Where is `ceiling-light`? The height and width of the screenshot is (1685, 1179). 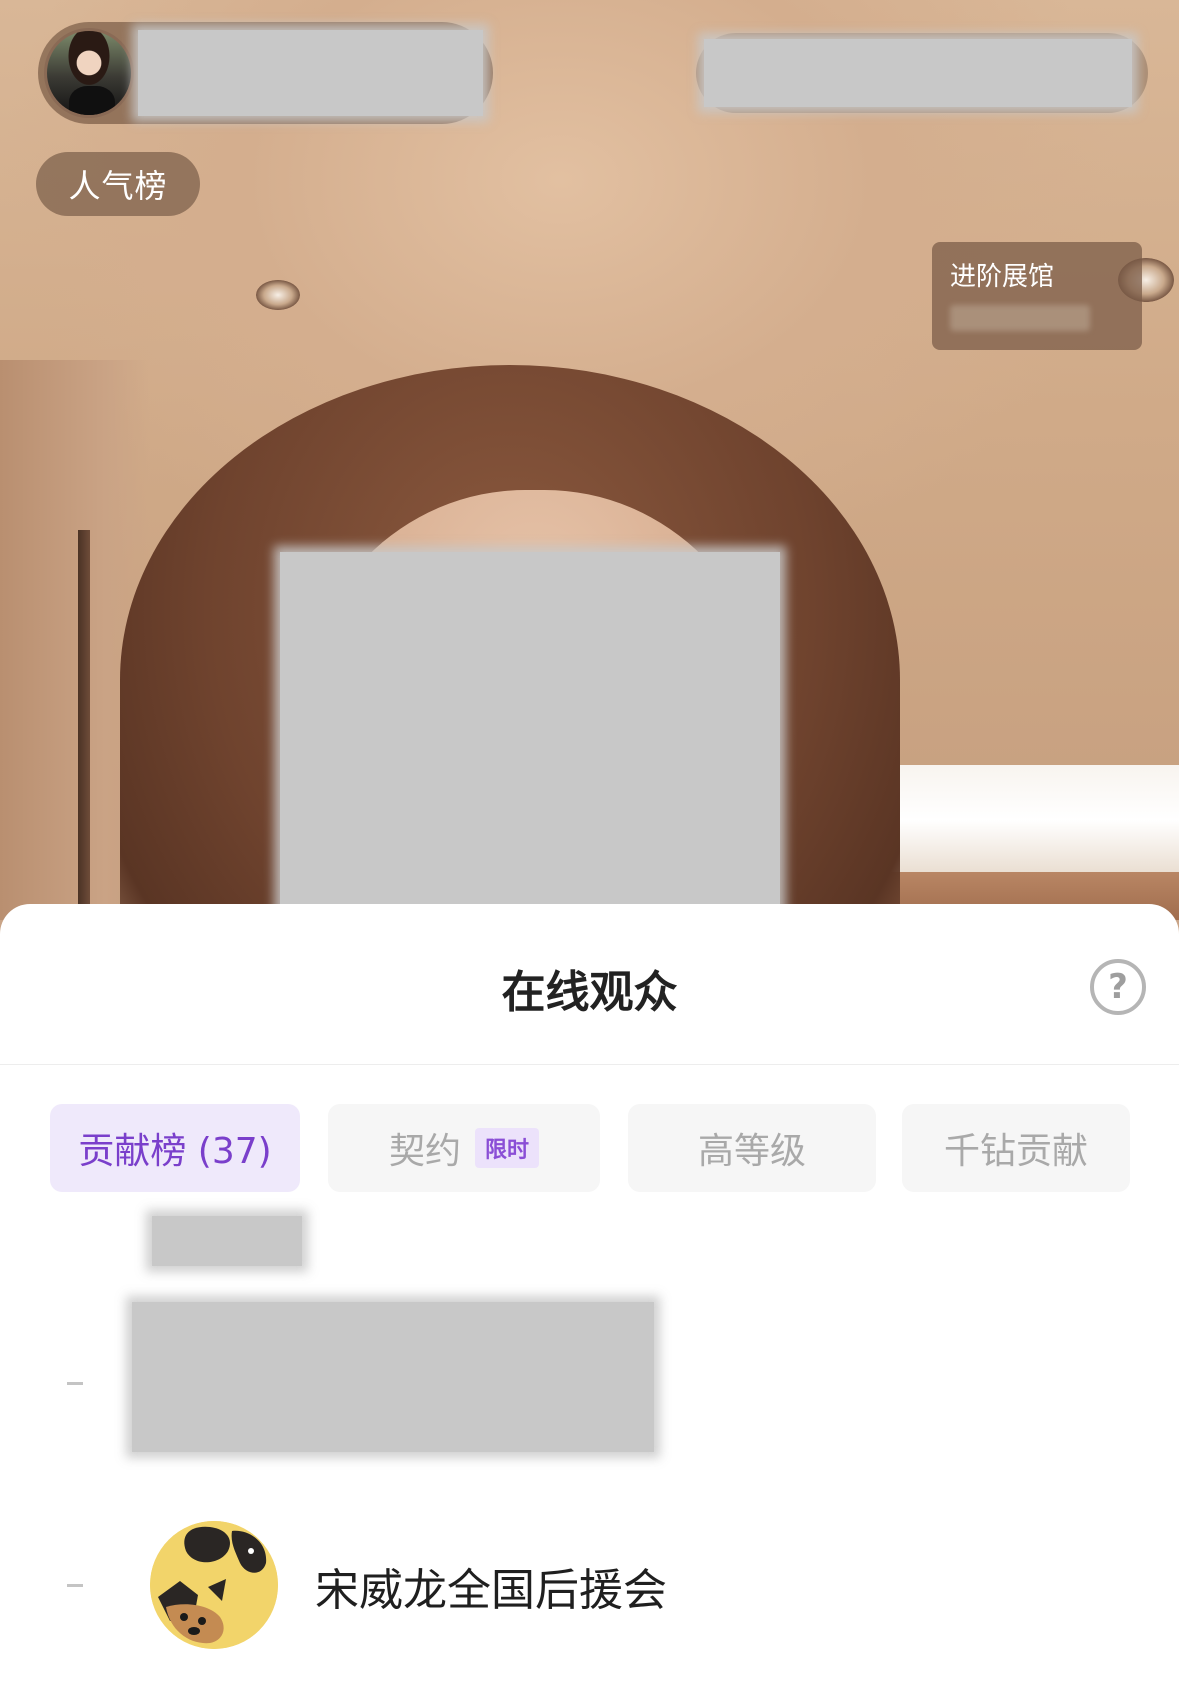
ceiling-light is located at coordinates (278, 295).